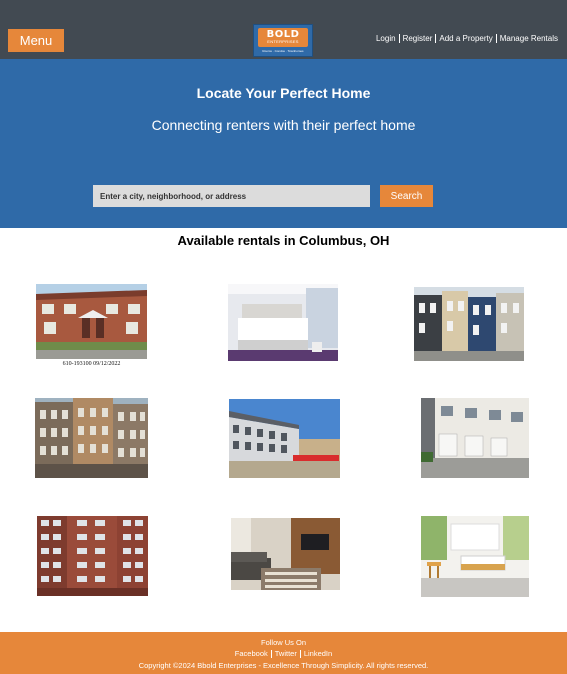  Describe the element at coordinates (92, 556) in the screenshot. I see `listing-photo-high-rise-brick-apartments` at that location.